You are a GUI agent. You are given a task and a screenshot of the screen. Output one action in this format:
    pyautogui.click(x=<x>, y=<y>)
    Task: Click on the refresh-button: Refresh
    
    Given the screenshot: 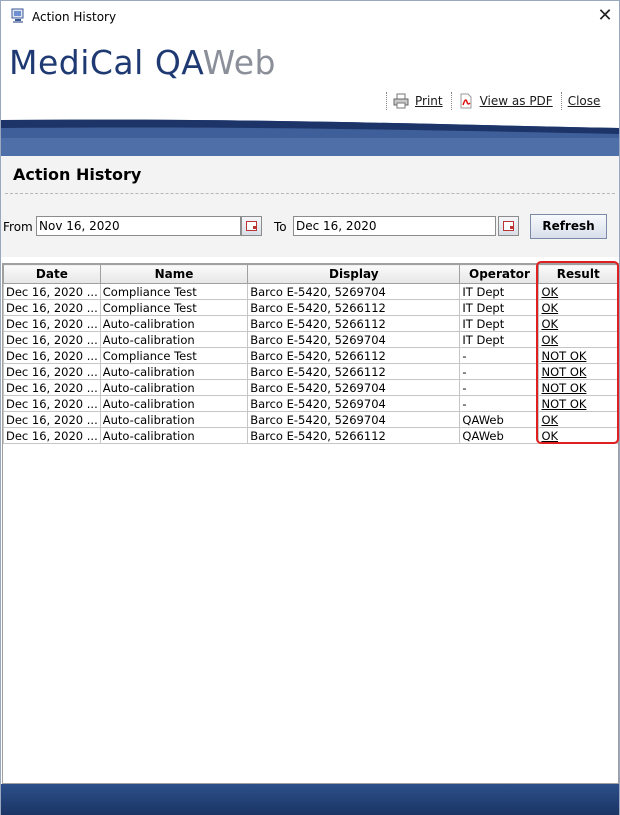 What is the action you would take?
    pyautogui.click(x=568, y=226)
    